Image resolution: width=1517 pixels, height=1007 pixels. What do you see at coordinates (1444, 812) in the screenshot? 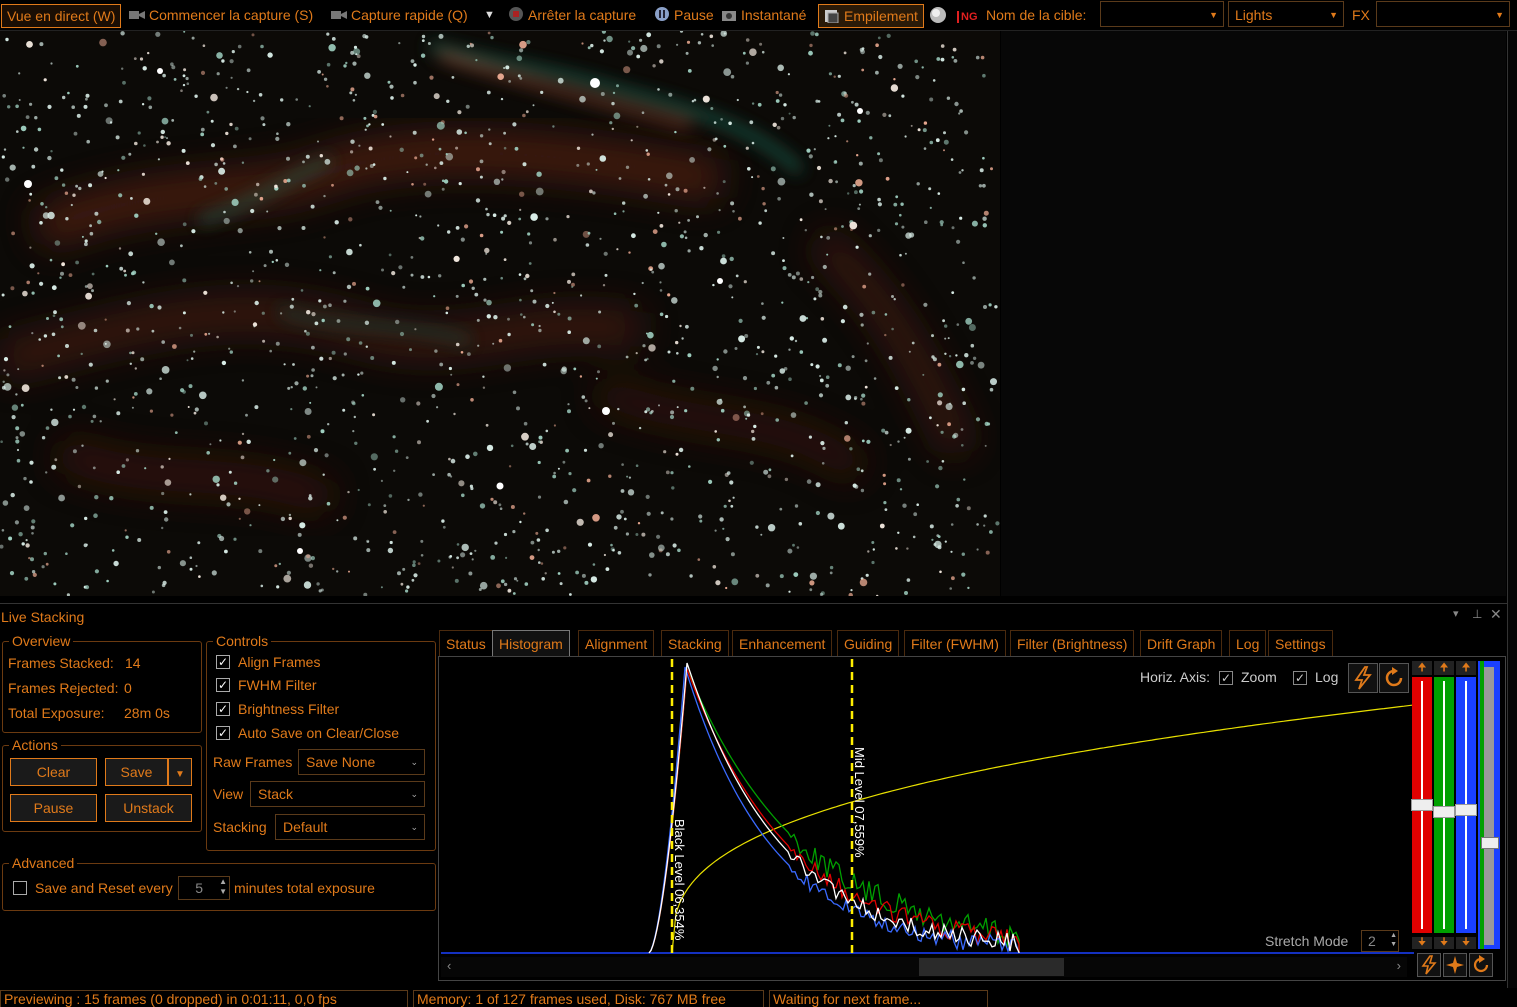
I see `green-slider-thumb` at bounding box center [1444, 812].